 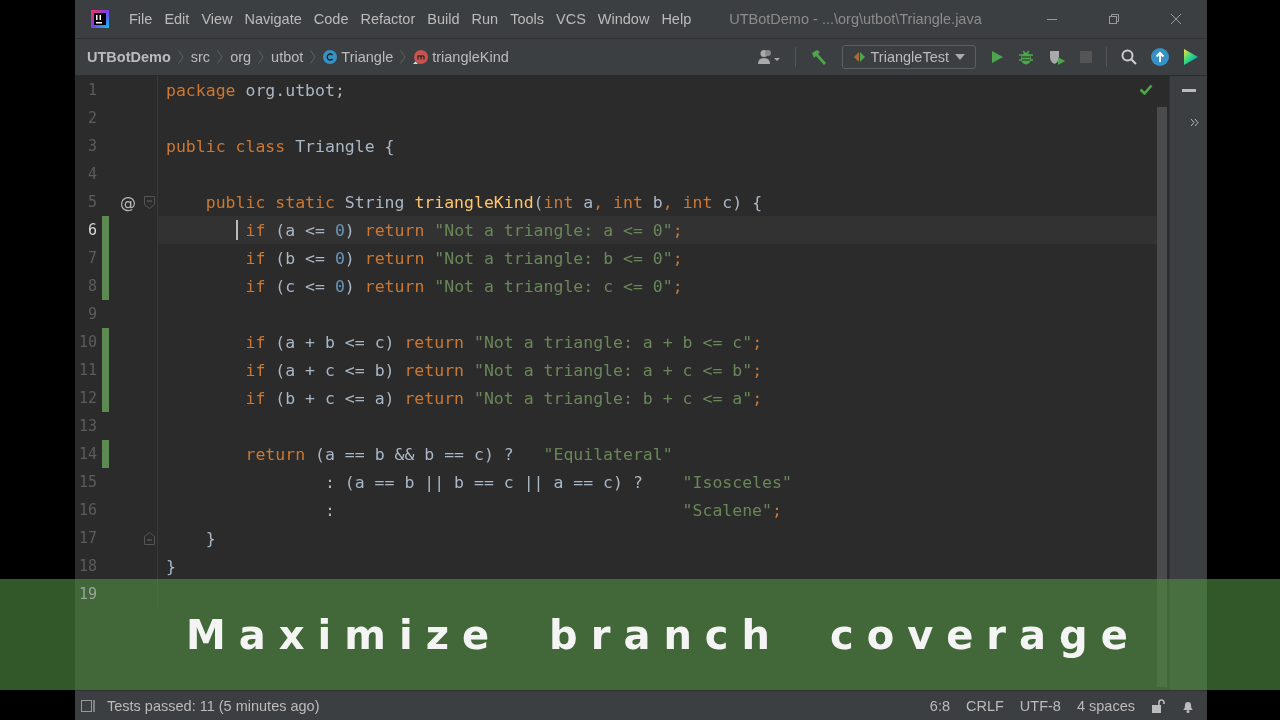 I want to click on bug-icon, so click(x=1026, y=57).